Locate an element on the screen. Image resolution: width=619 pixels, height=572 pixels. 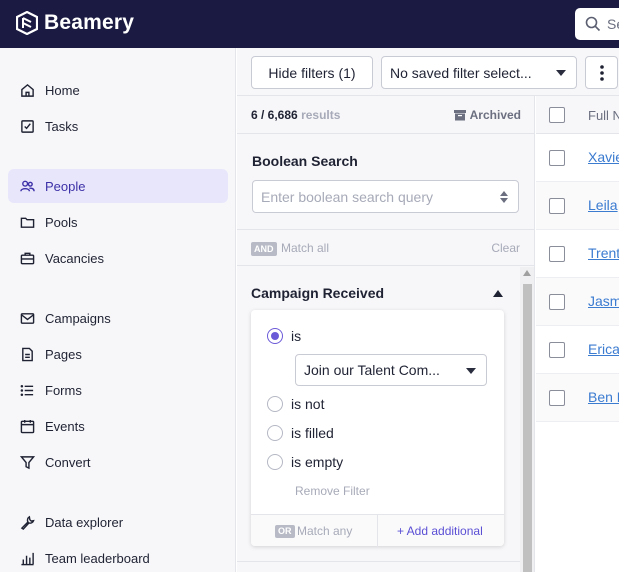
beamery-logo-icon is located at coordinates (27, 23).